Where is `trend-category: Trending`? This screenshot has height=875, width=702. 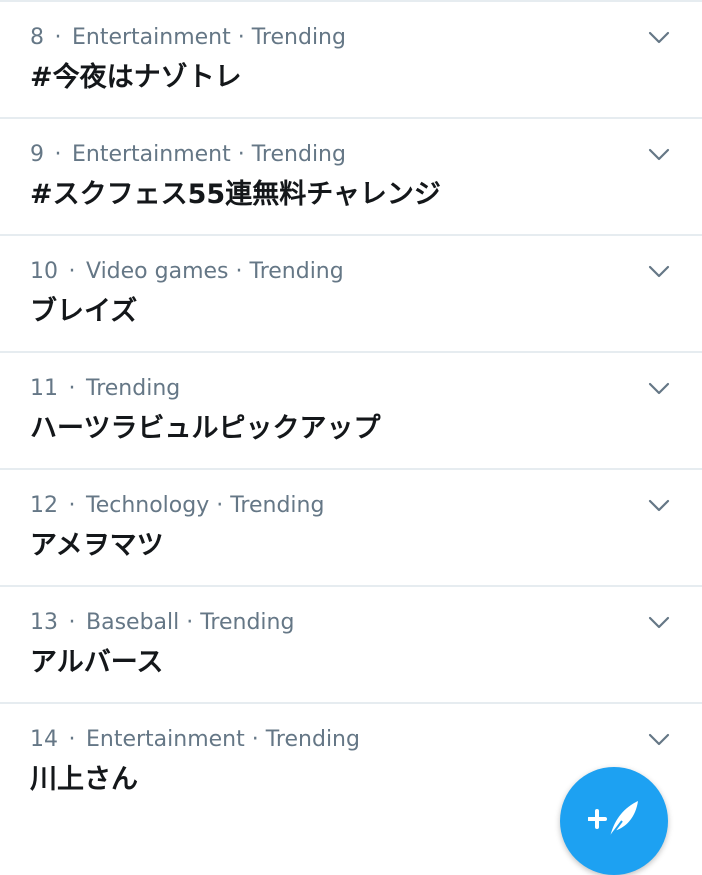
trend-category: Trending is located at coordinates (133, 388).